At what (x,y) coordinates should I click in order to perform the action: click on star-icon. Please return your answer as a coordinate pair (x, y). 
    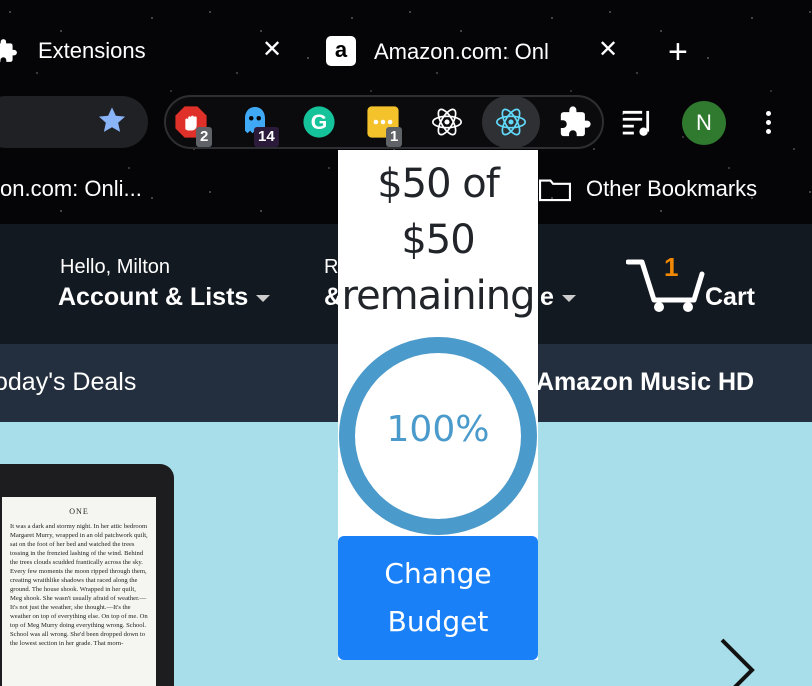
    Looking at the image, I should click on (112, 120).